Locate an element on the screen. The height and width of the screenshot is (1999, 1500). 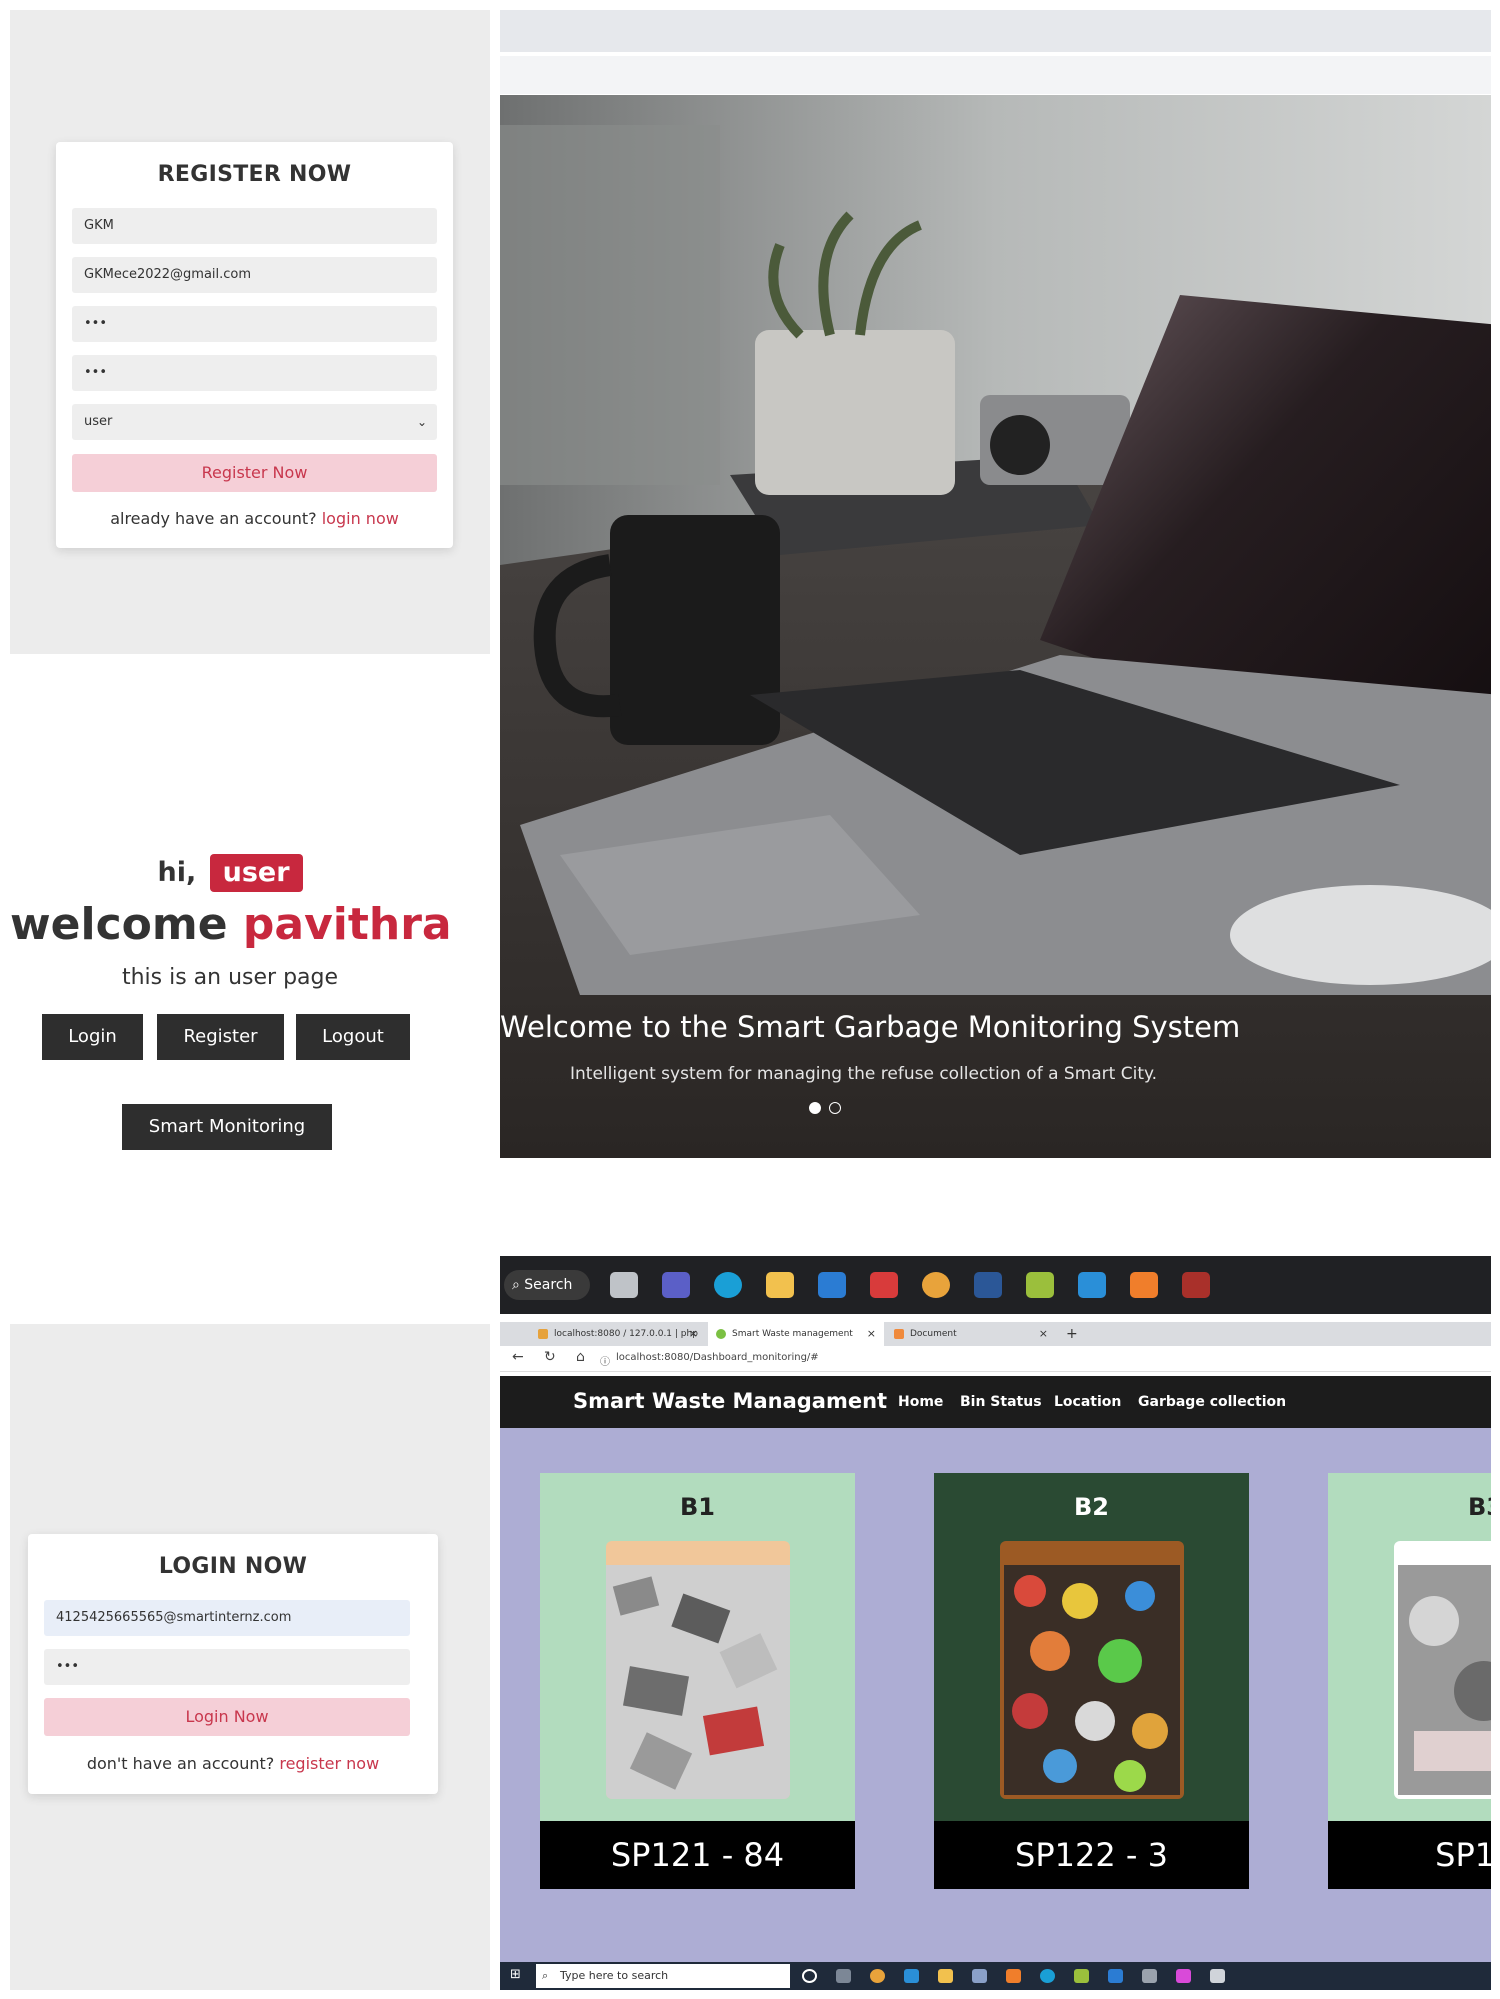
bin-title: B1 is located at coordinates (697, 1507).